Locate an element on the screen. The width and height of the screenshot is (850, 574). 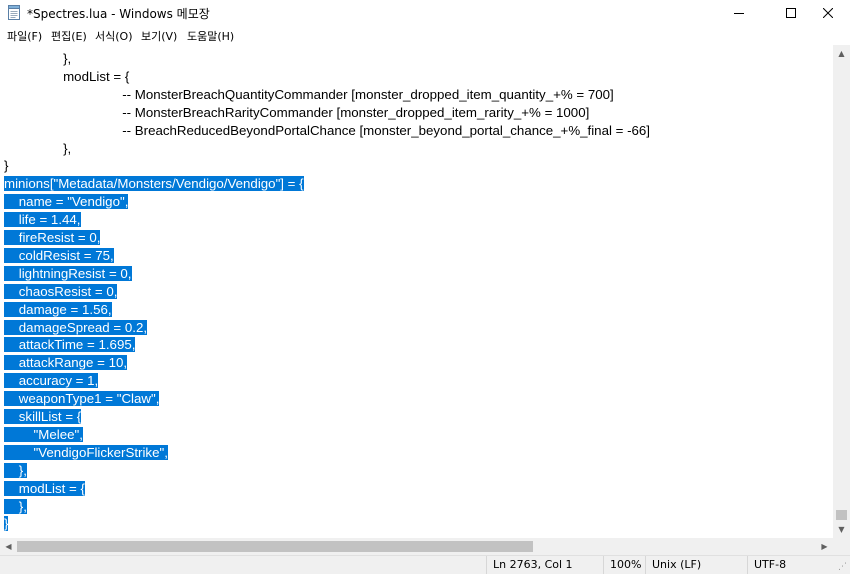
editor-line: weaponType1 = "Claw", is located at coordinates (82, 399).